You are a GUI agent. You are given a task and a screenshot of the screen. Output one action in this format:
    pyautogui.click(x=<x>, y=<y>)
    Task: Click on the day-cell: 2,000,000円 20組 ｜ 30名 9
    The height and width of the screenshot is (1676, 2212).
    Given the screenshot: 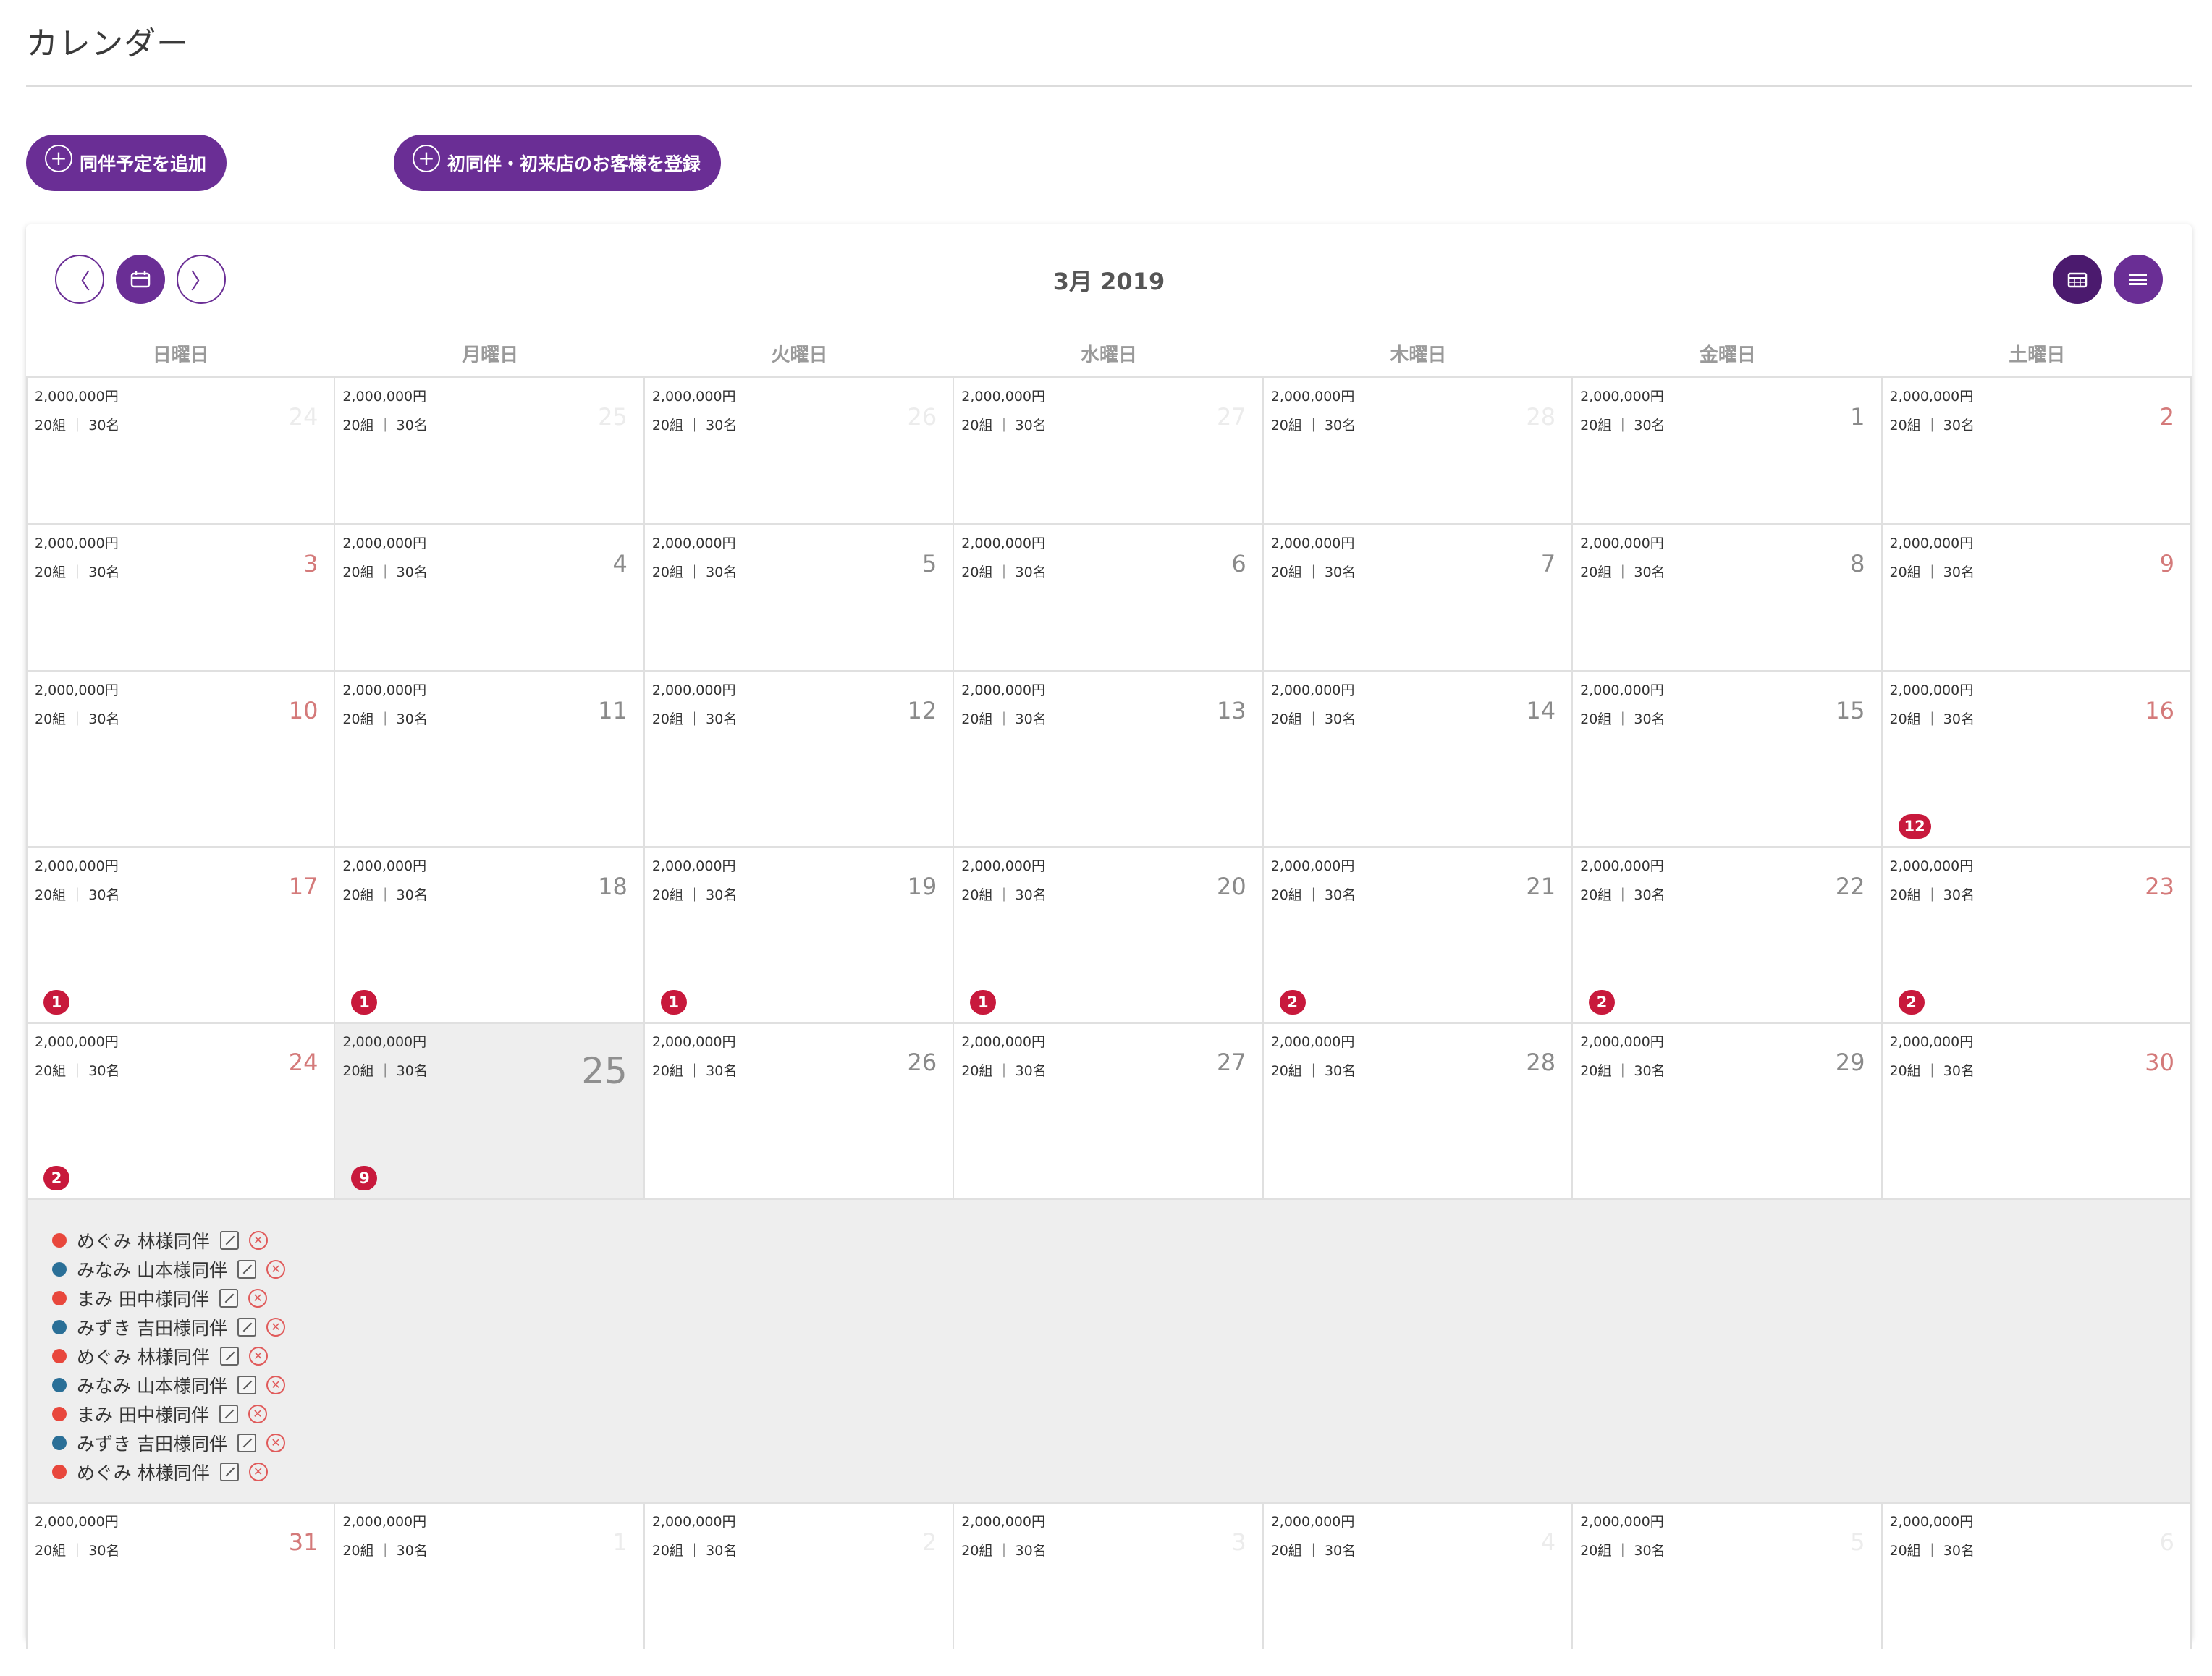 What is the action you would take?
    pyautogui.click(x=2037, y=597)
    